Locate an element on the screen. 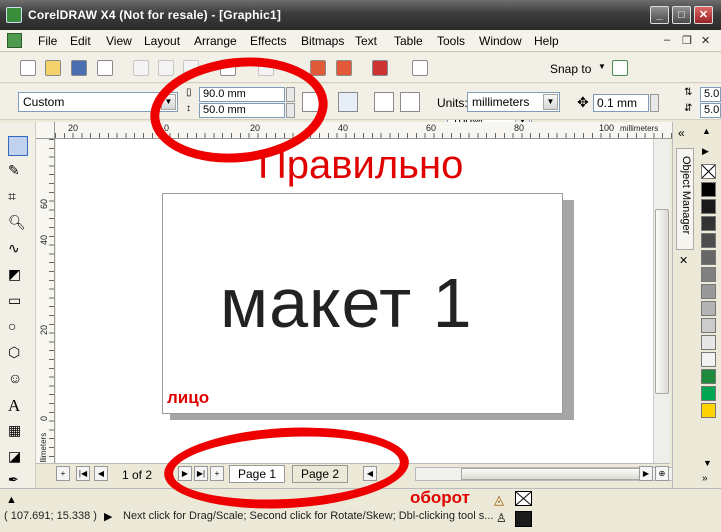 The image size is (721, 532). duplicate-y-icon: ⇵ is located at coordinates (688, 108).